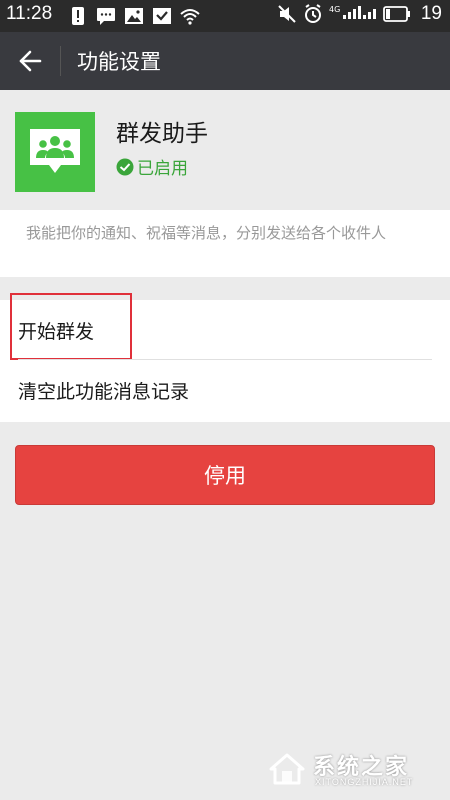 The height and width of the screenshot is (800, 450). I want to click on app-name: 群发助手, so click(162, 134).